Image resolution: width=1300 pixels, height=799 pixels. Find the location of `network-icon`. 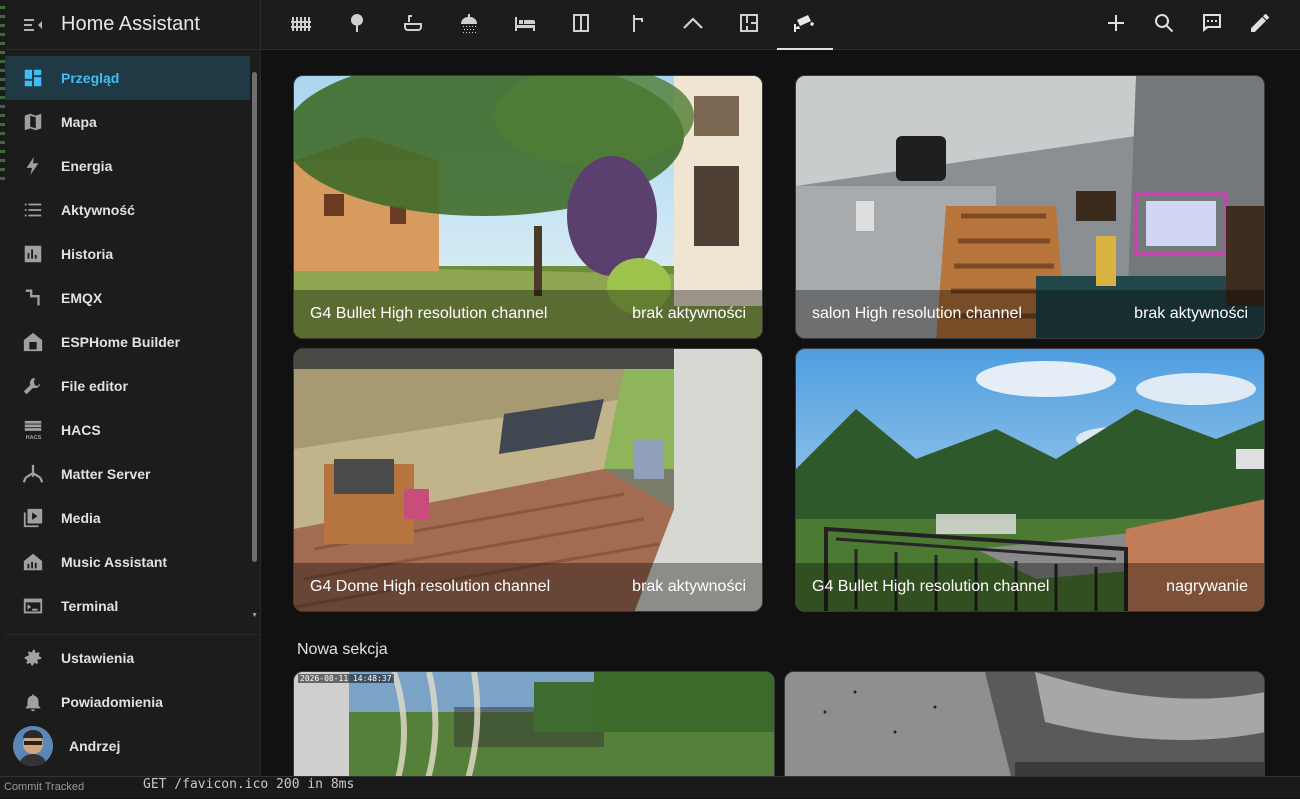

network-icon is located at coordinates (33, 298).